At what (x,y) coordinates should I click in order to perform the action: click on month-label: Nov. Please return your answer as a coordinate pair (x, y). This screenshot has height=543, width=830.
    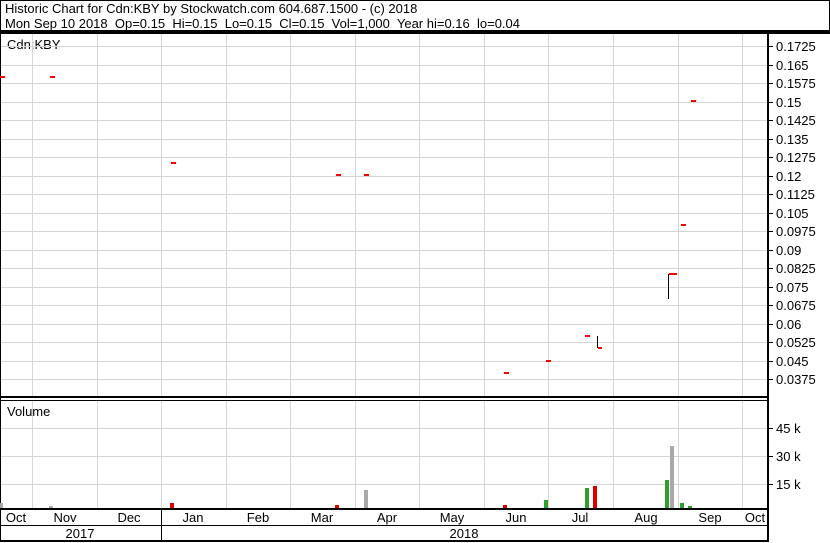
    Looking at the image, I should click on (65, 517).